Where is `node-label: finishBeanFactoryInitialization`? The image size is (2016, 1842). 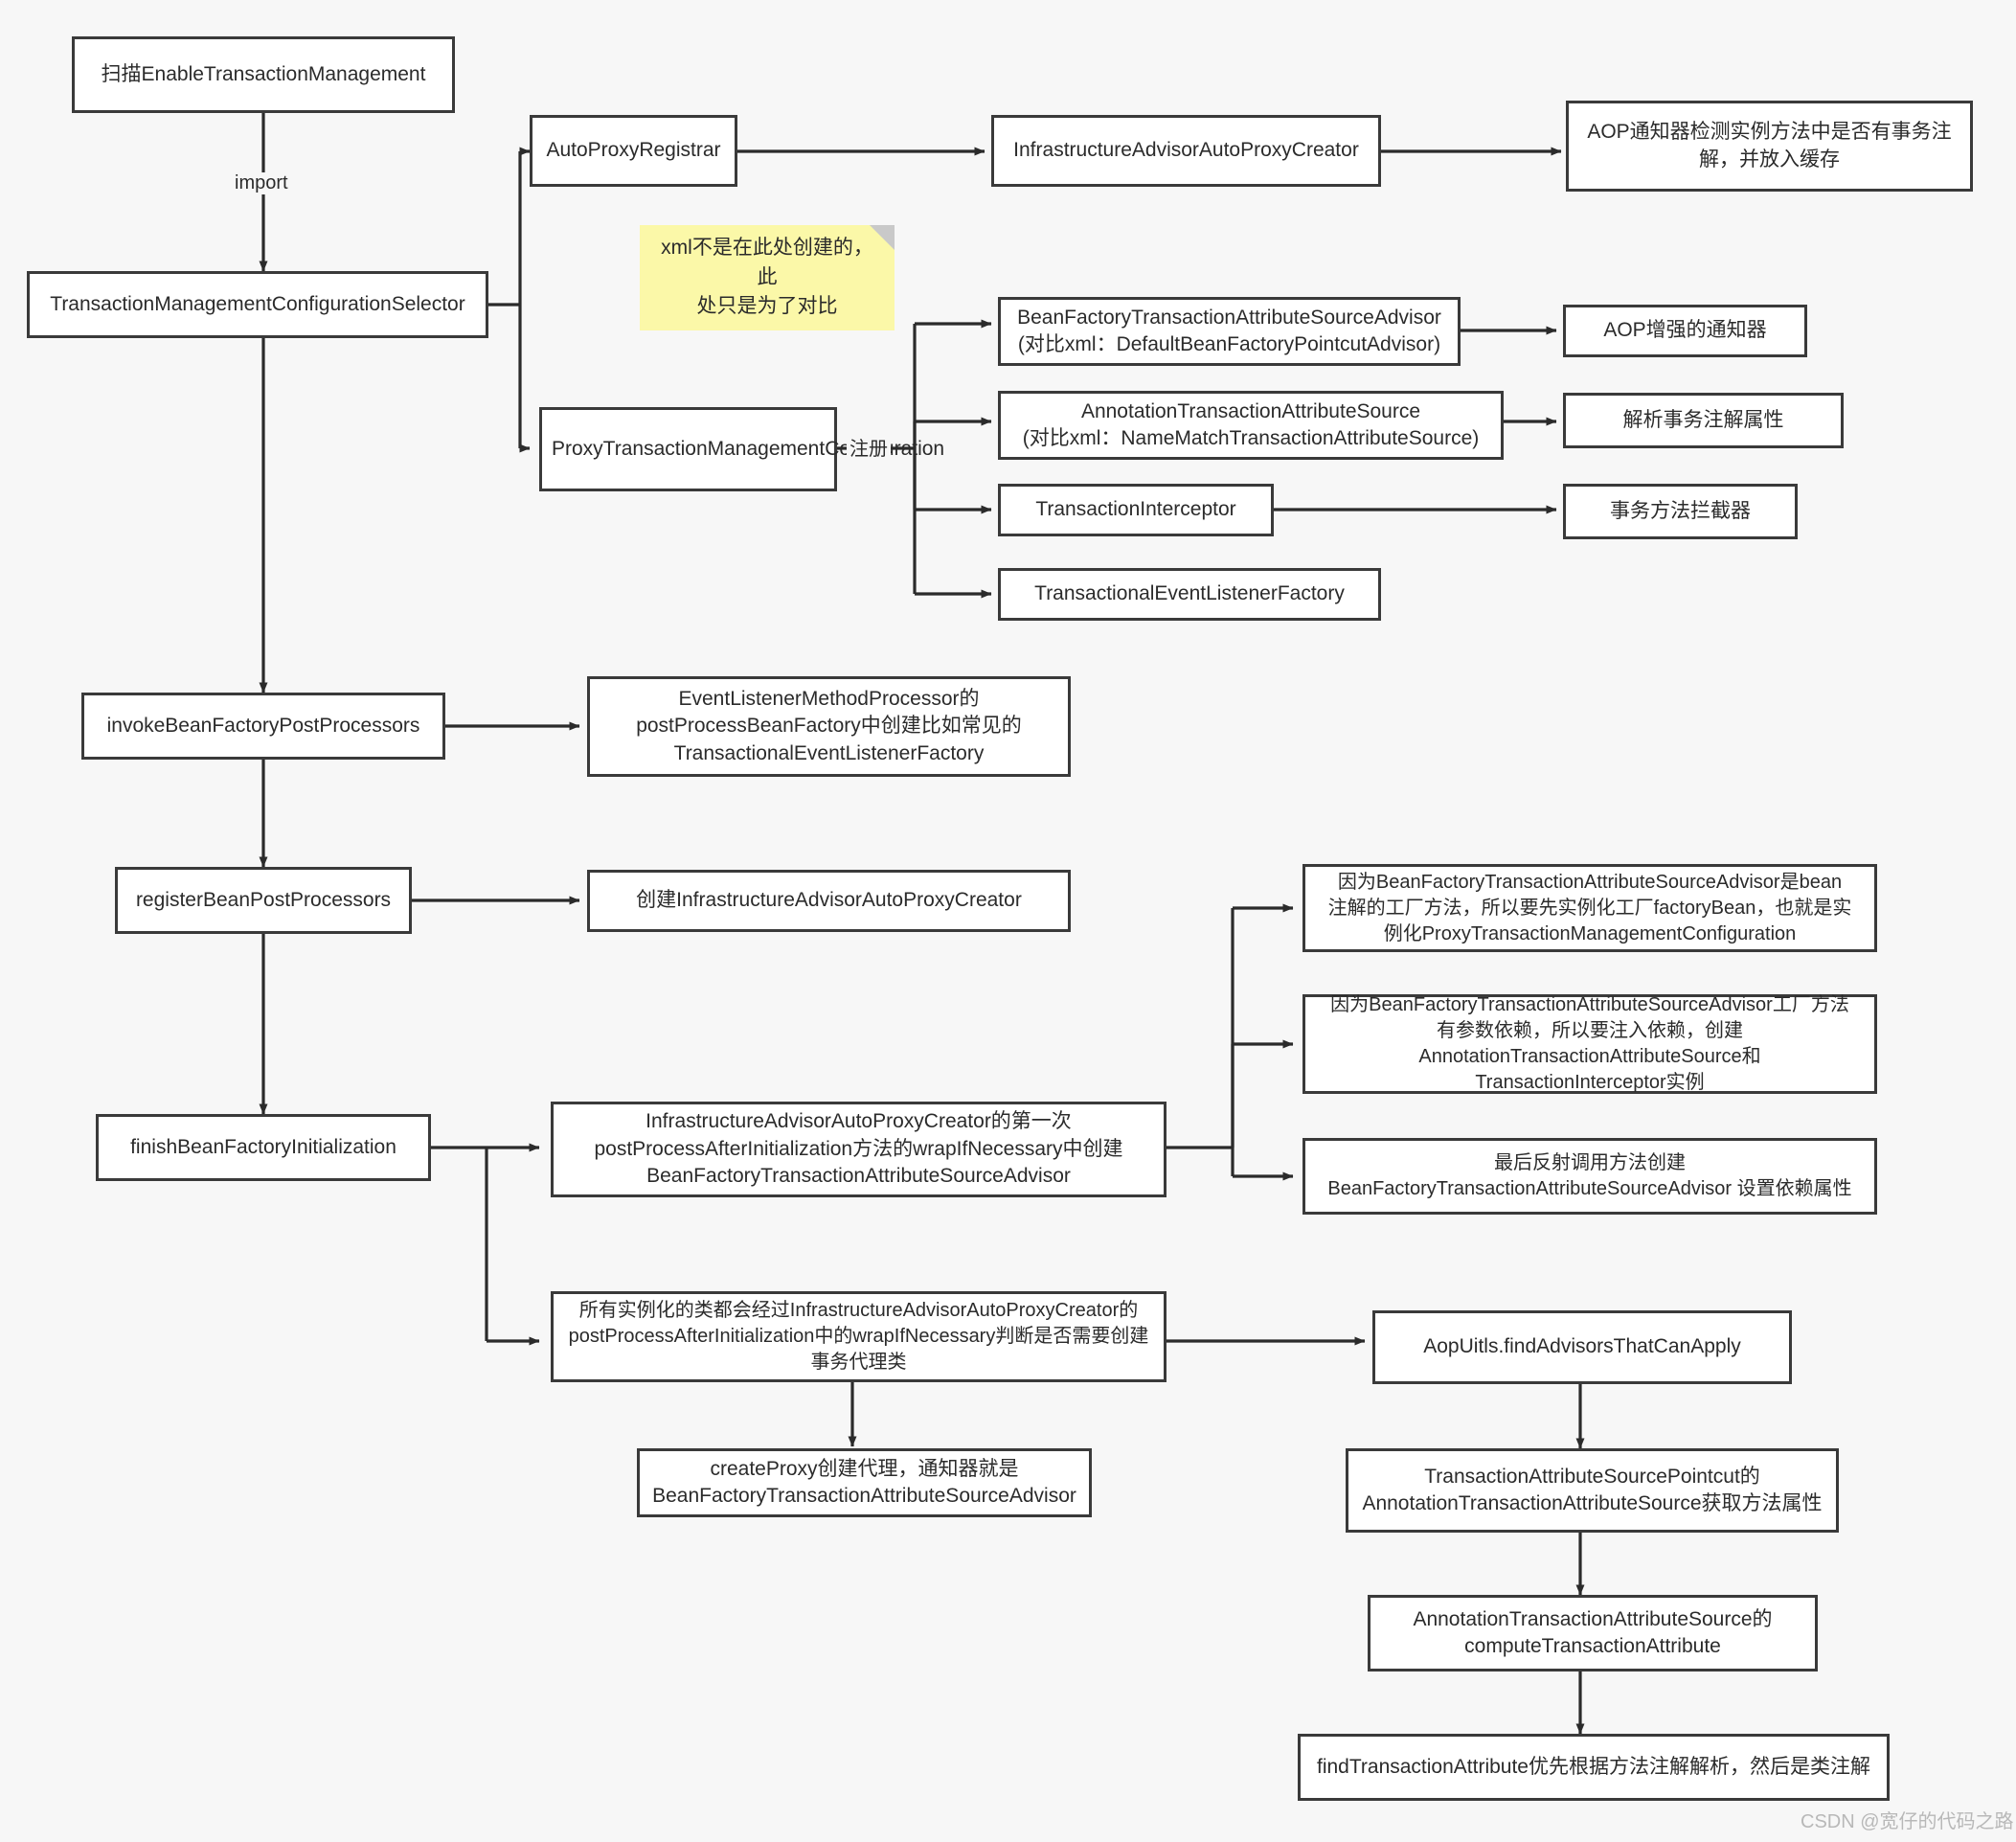
node-label: finishBeanFactoryInitialization is located at coordinates (263, 1147).